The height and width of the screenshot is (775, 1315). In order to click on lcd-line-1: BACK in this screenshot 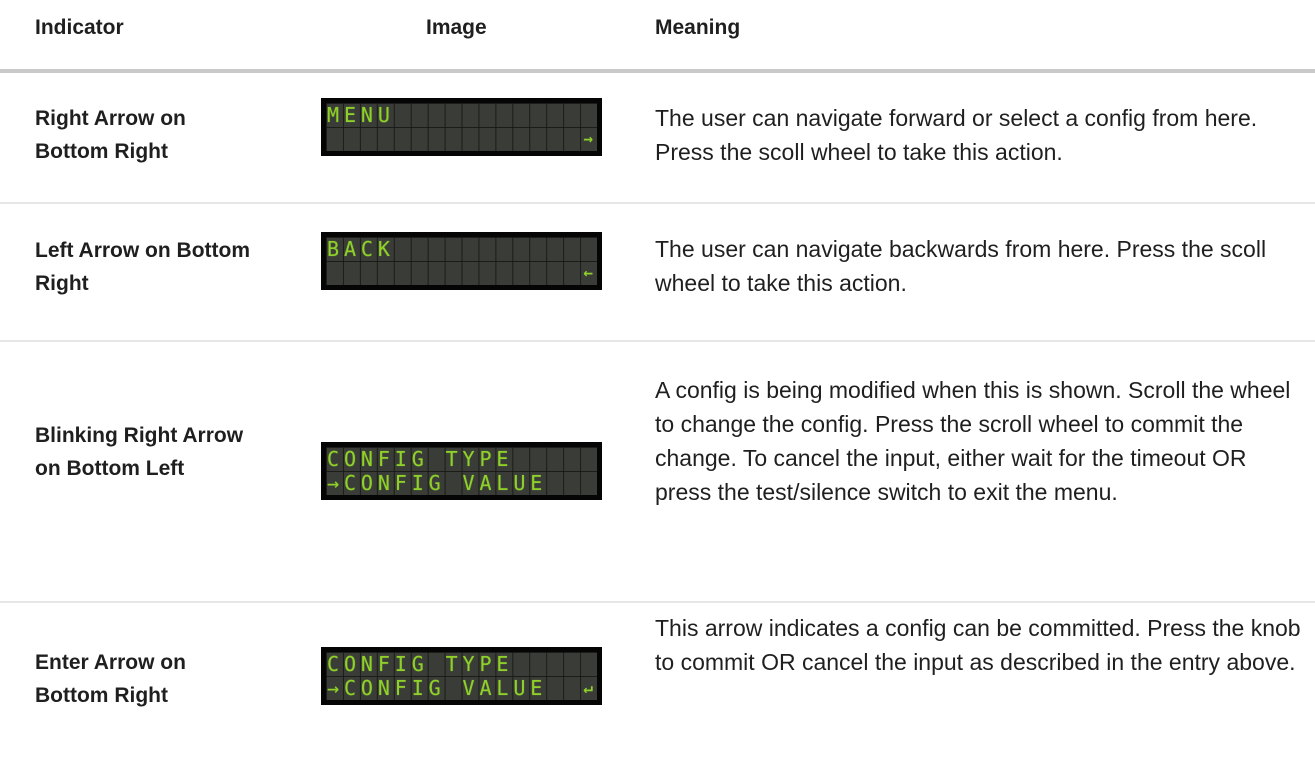, I will do `click(361, 249)`.